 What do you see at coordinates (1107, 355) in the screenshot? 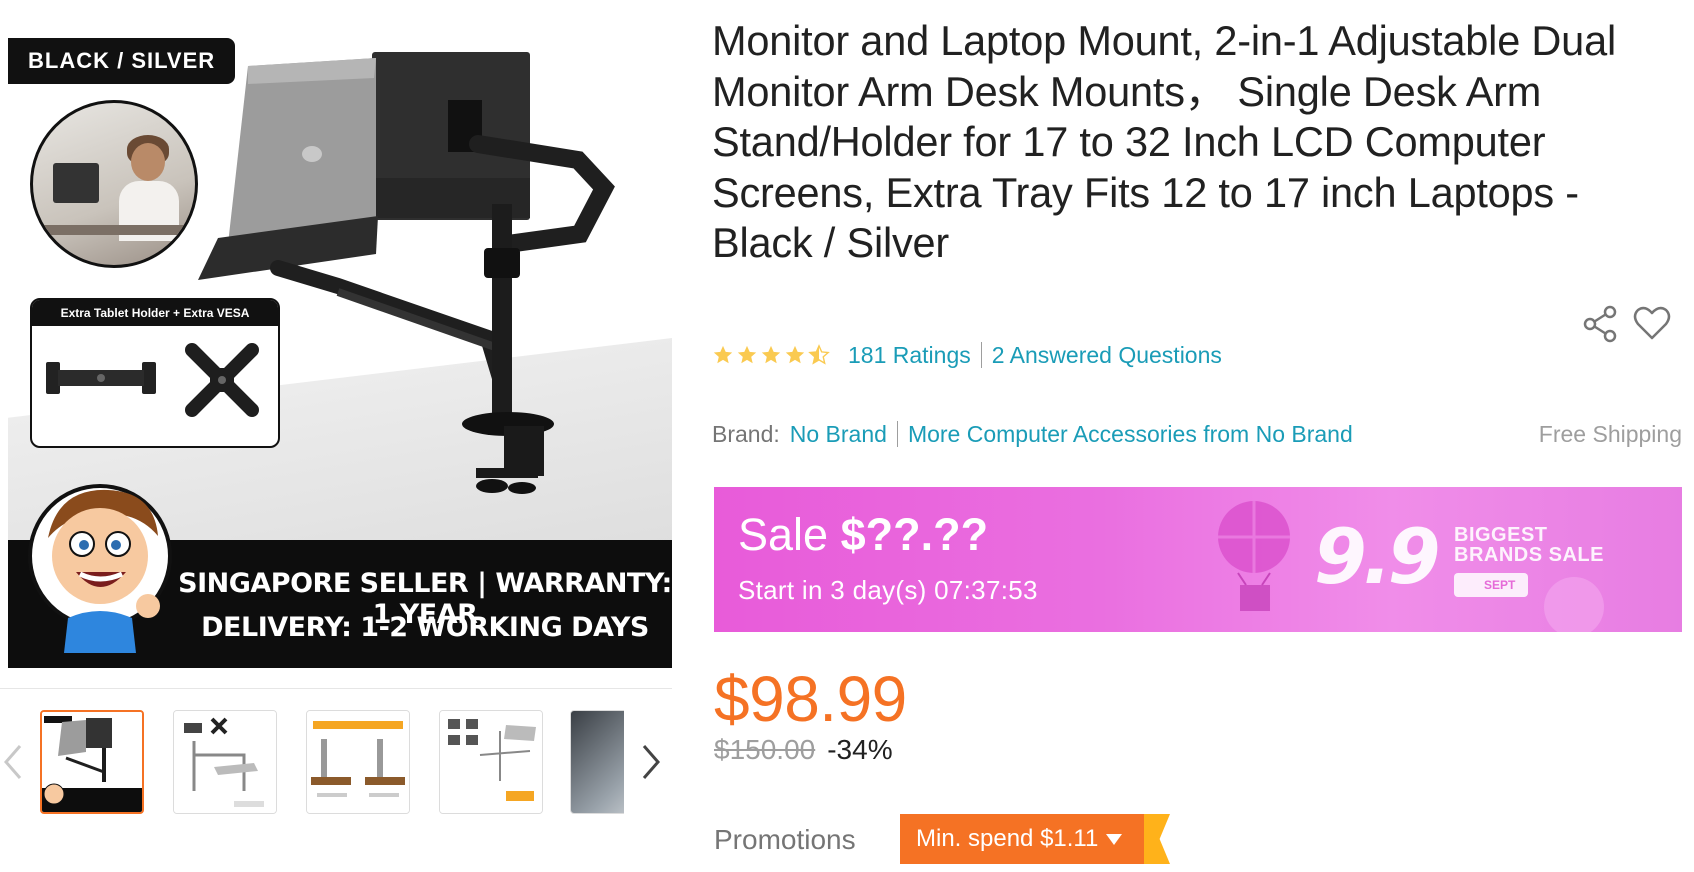
I see `questions-link: 2 Answered Questions` at bounding box center [1107, 355].